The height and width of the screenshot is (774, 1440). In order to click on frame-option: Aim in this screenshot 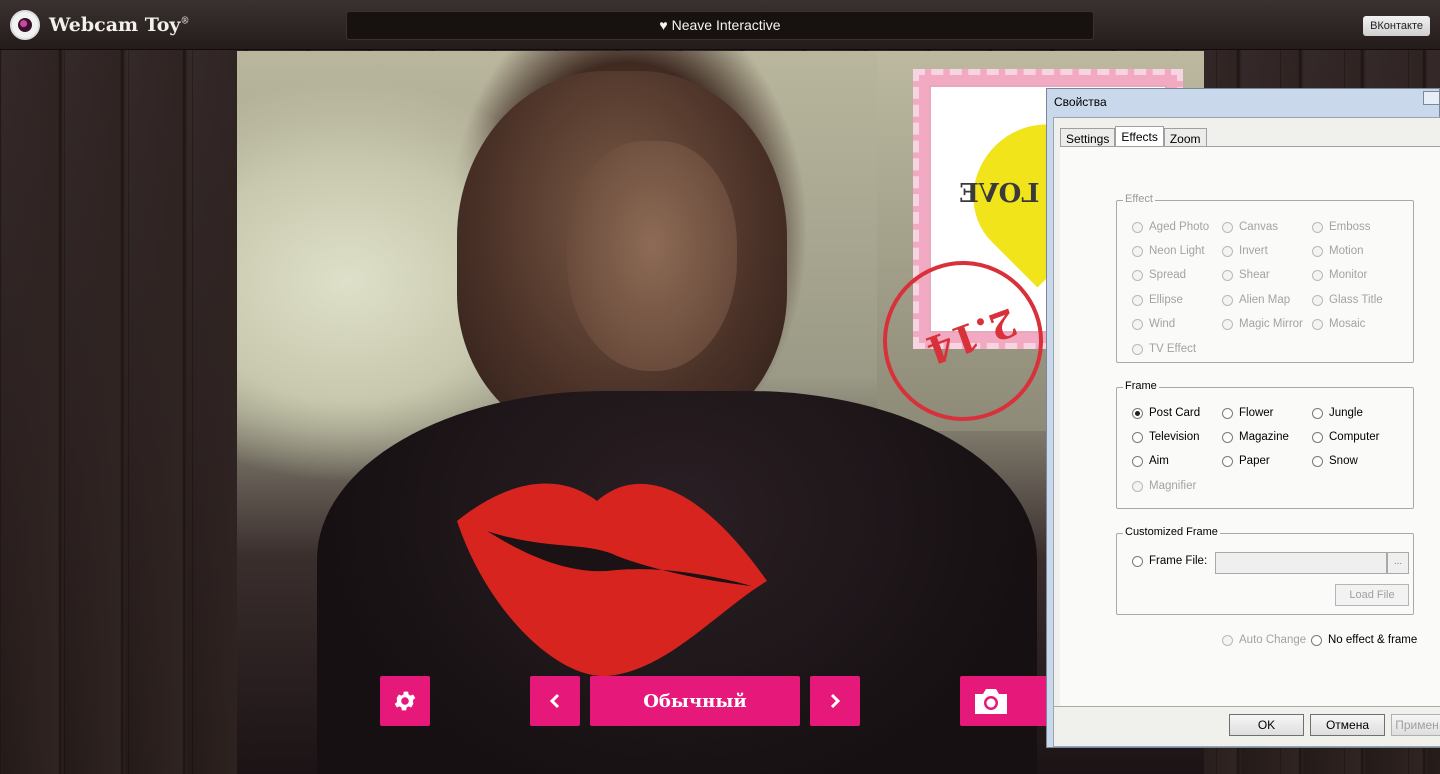, I will do `click(1150, 461)`.